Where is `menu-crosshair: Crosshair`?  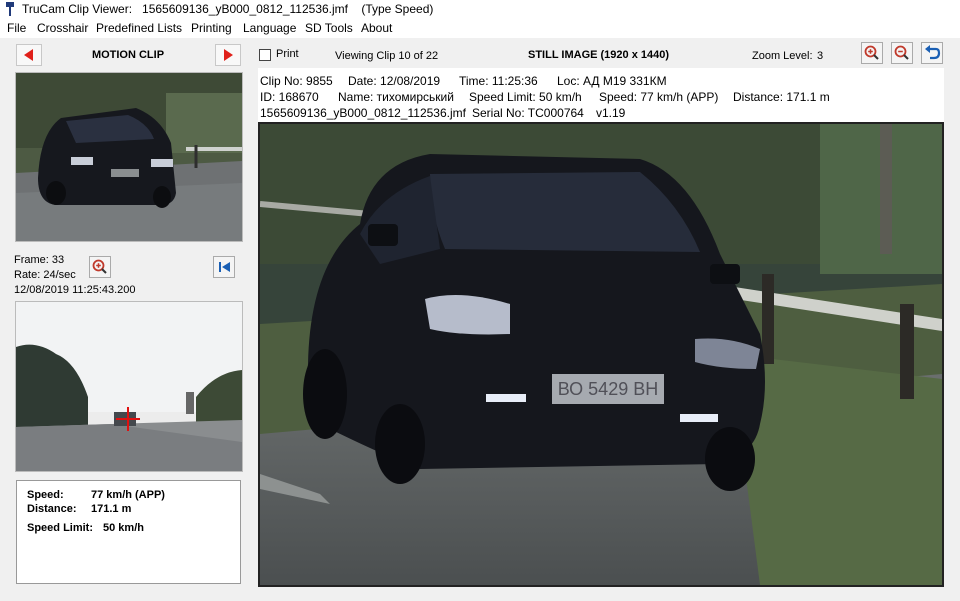 menu-crosshair: Crosshair is located at coordinates (62, 28).